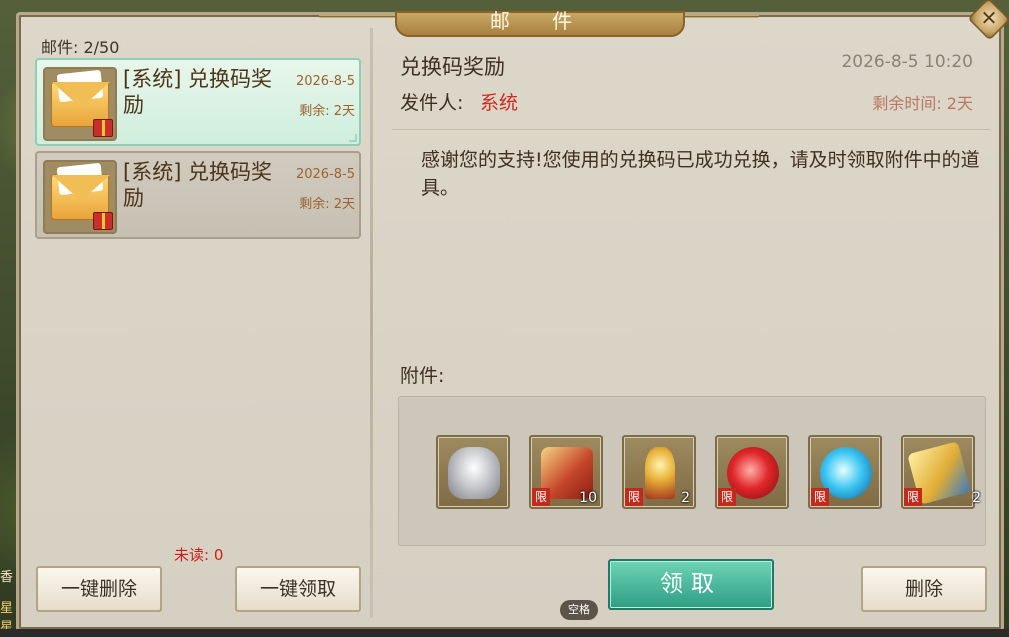 Image resolution: width=1009 pixels, height=637 pixels. Describe the element at coordinates (7, 577) in the screenshot. I see `side-glyph: 香` at that location.